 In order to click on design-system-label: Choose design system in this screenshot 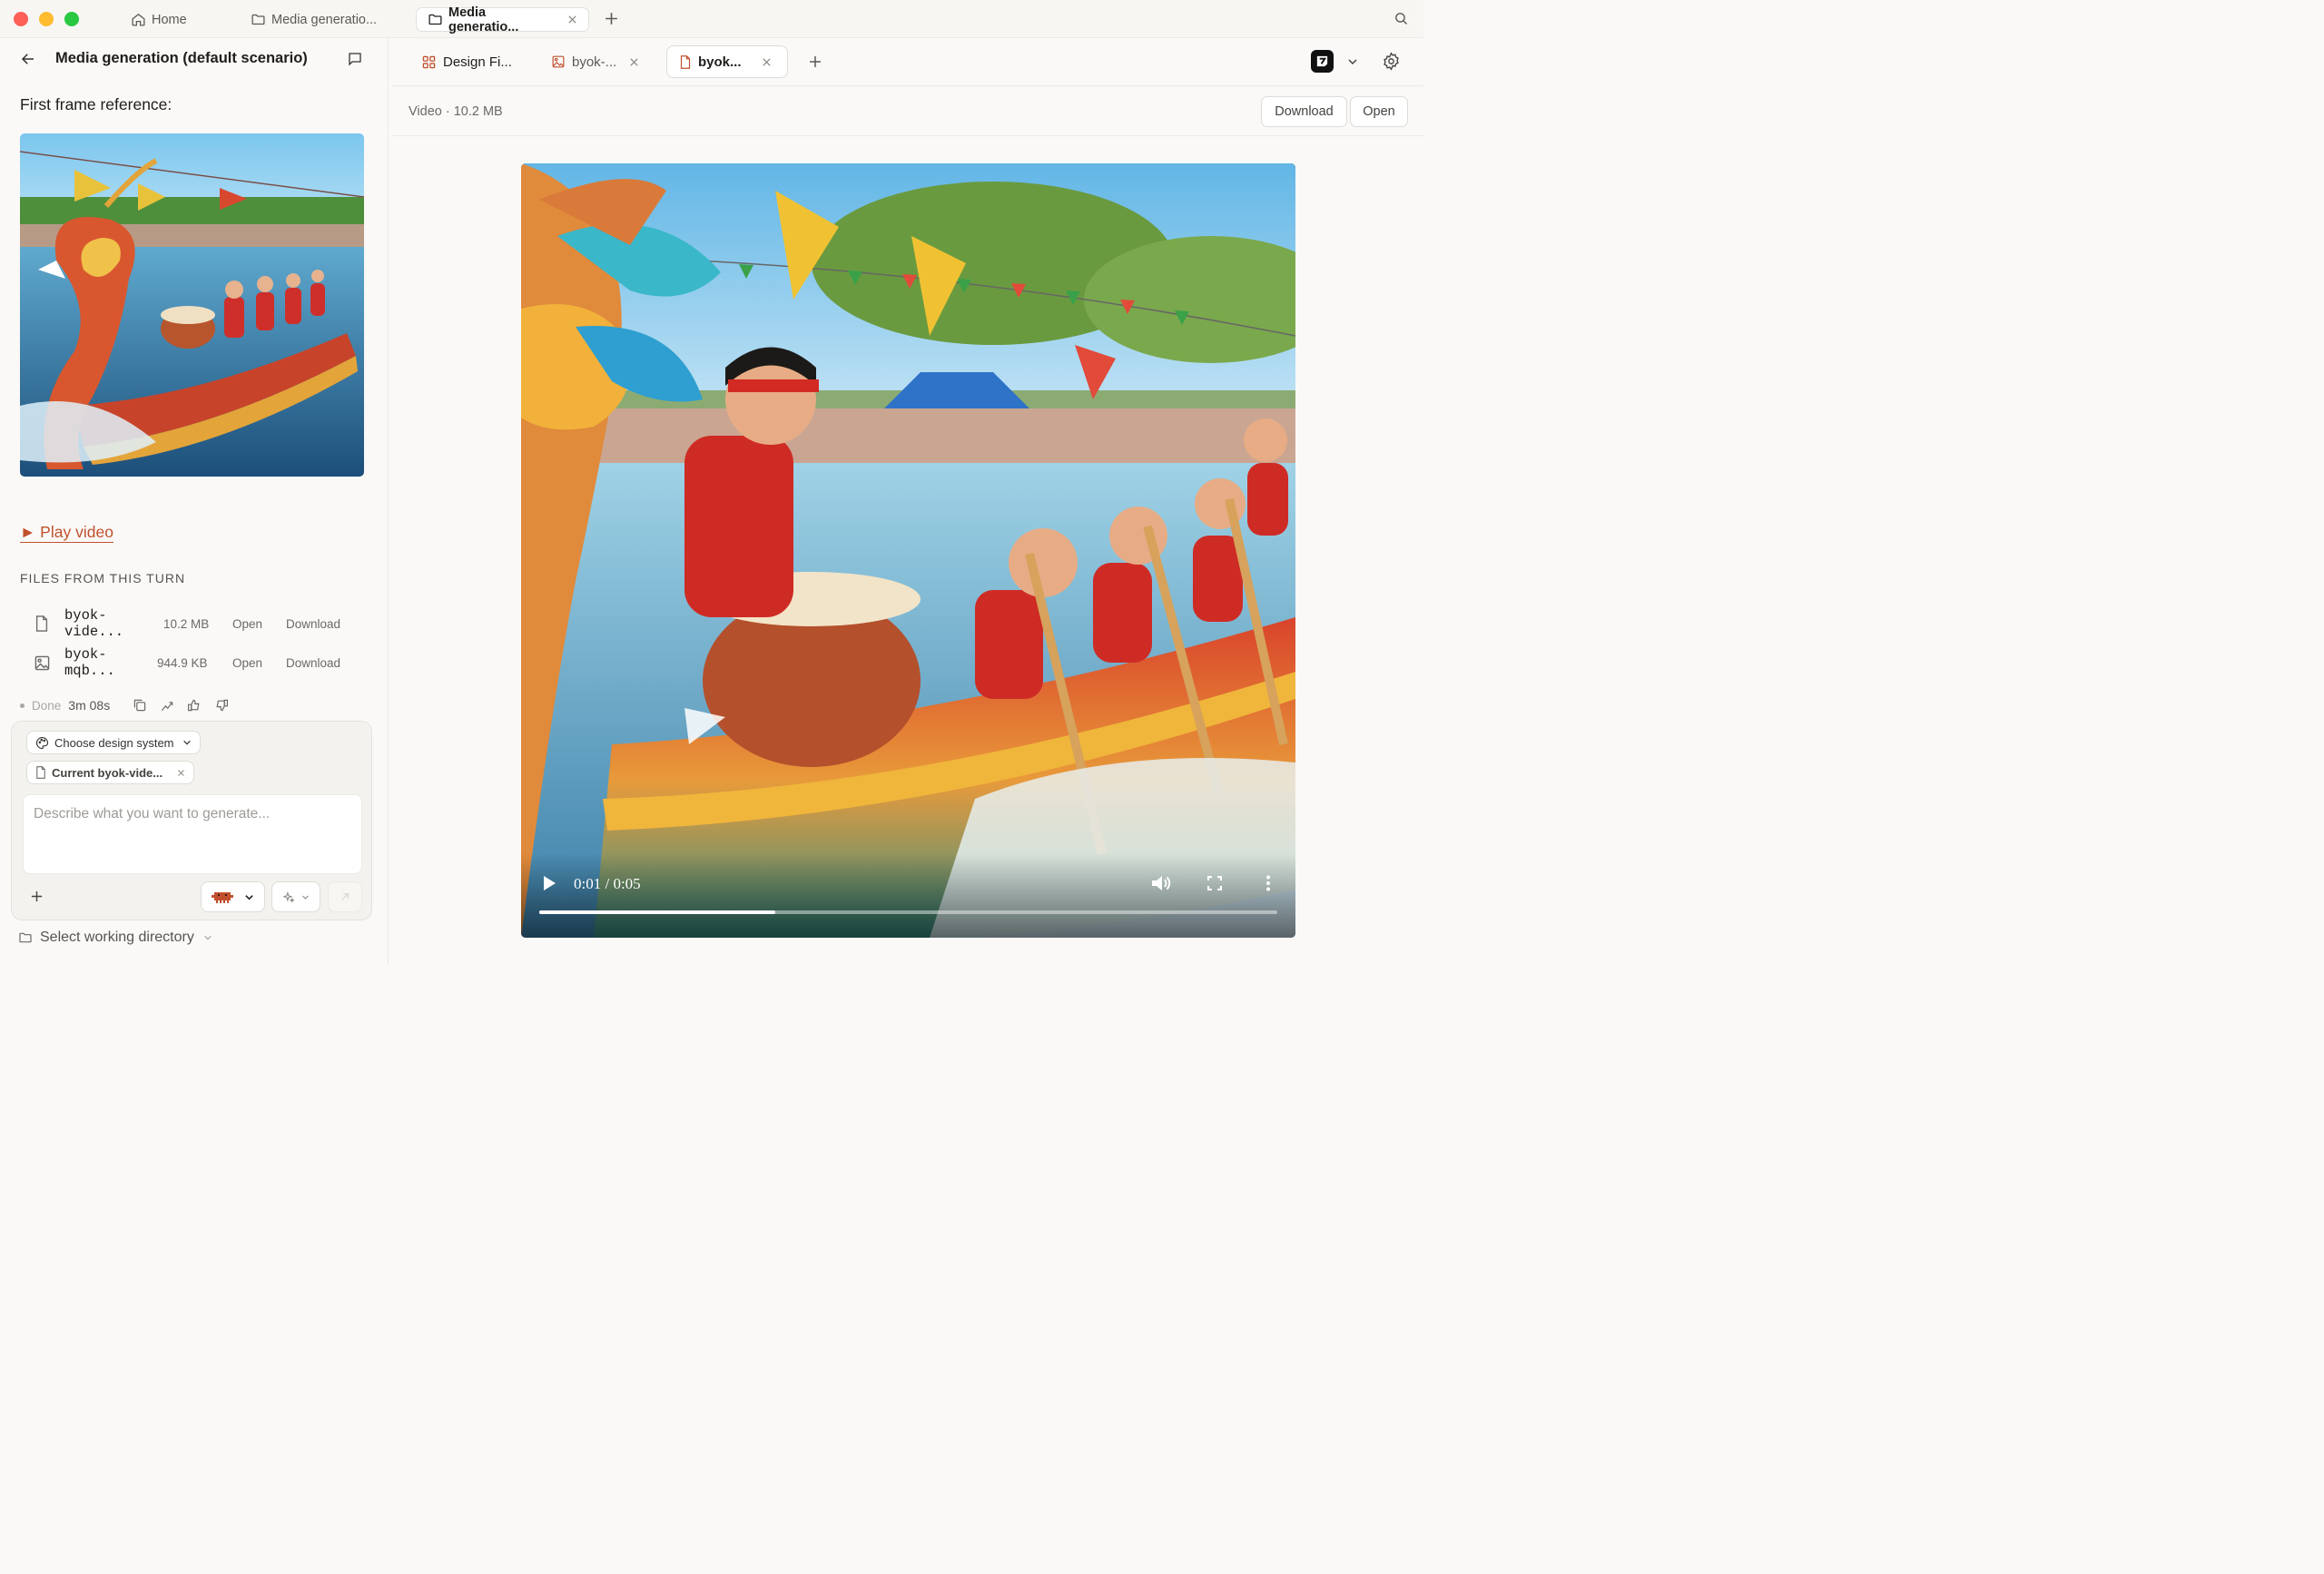, I will do `click(114, 742)`.